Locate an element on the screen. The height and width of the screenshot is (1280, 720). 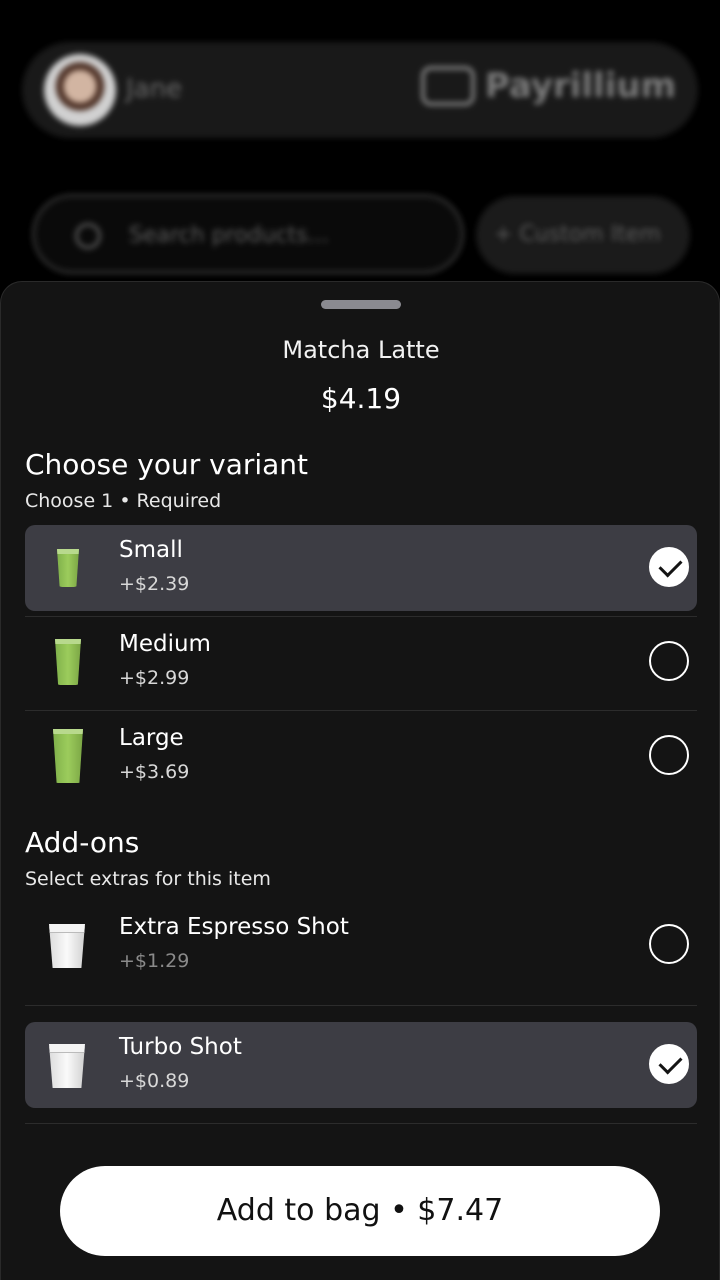
search-icon is located at coordinates (88, 236).